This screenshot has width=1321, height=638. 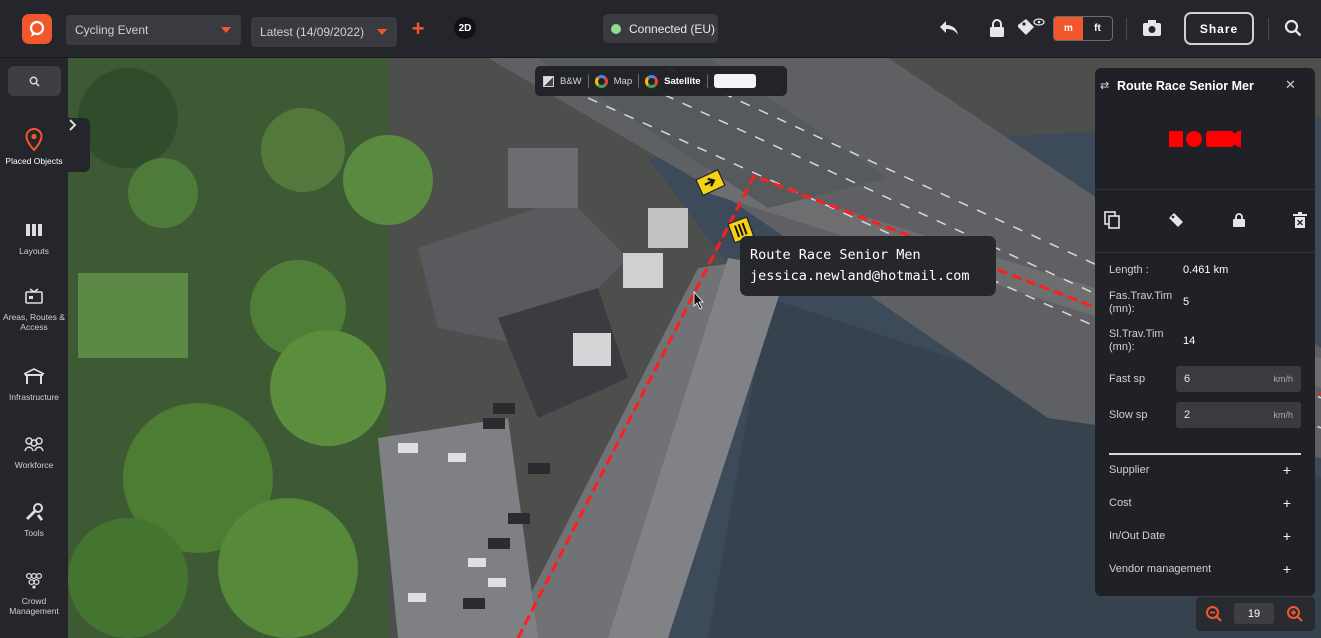 I want to click on search-icon, so click(x=1293, y=28).